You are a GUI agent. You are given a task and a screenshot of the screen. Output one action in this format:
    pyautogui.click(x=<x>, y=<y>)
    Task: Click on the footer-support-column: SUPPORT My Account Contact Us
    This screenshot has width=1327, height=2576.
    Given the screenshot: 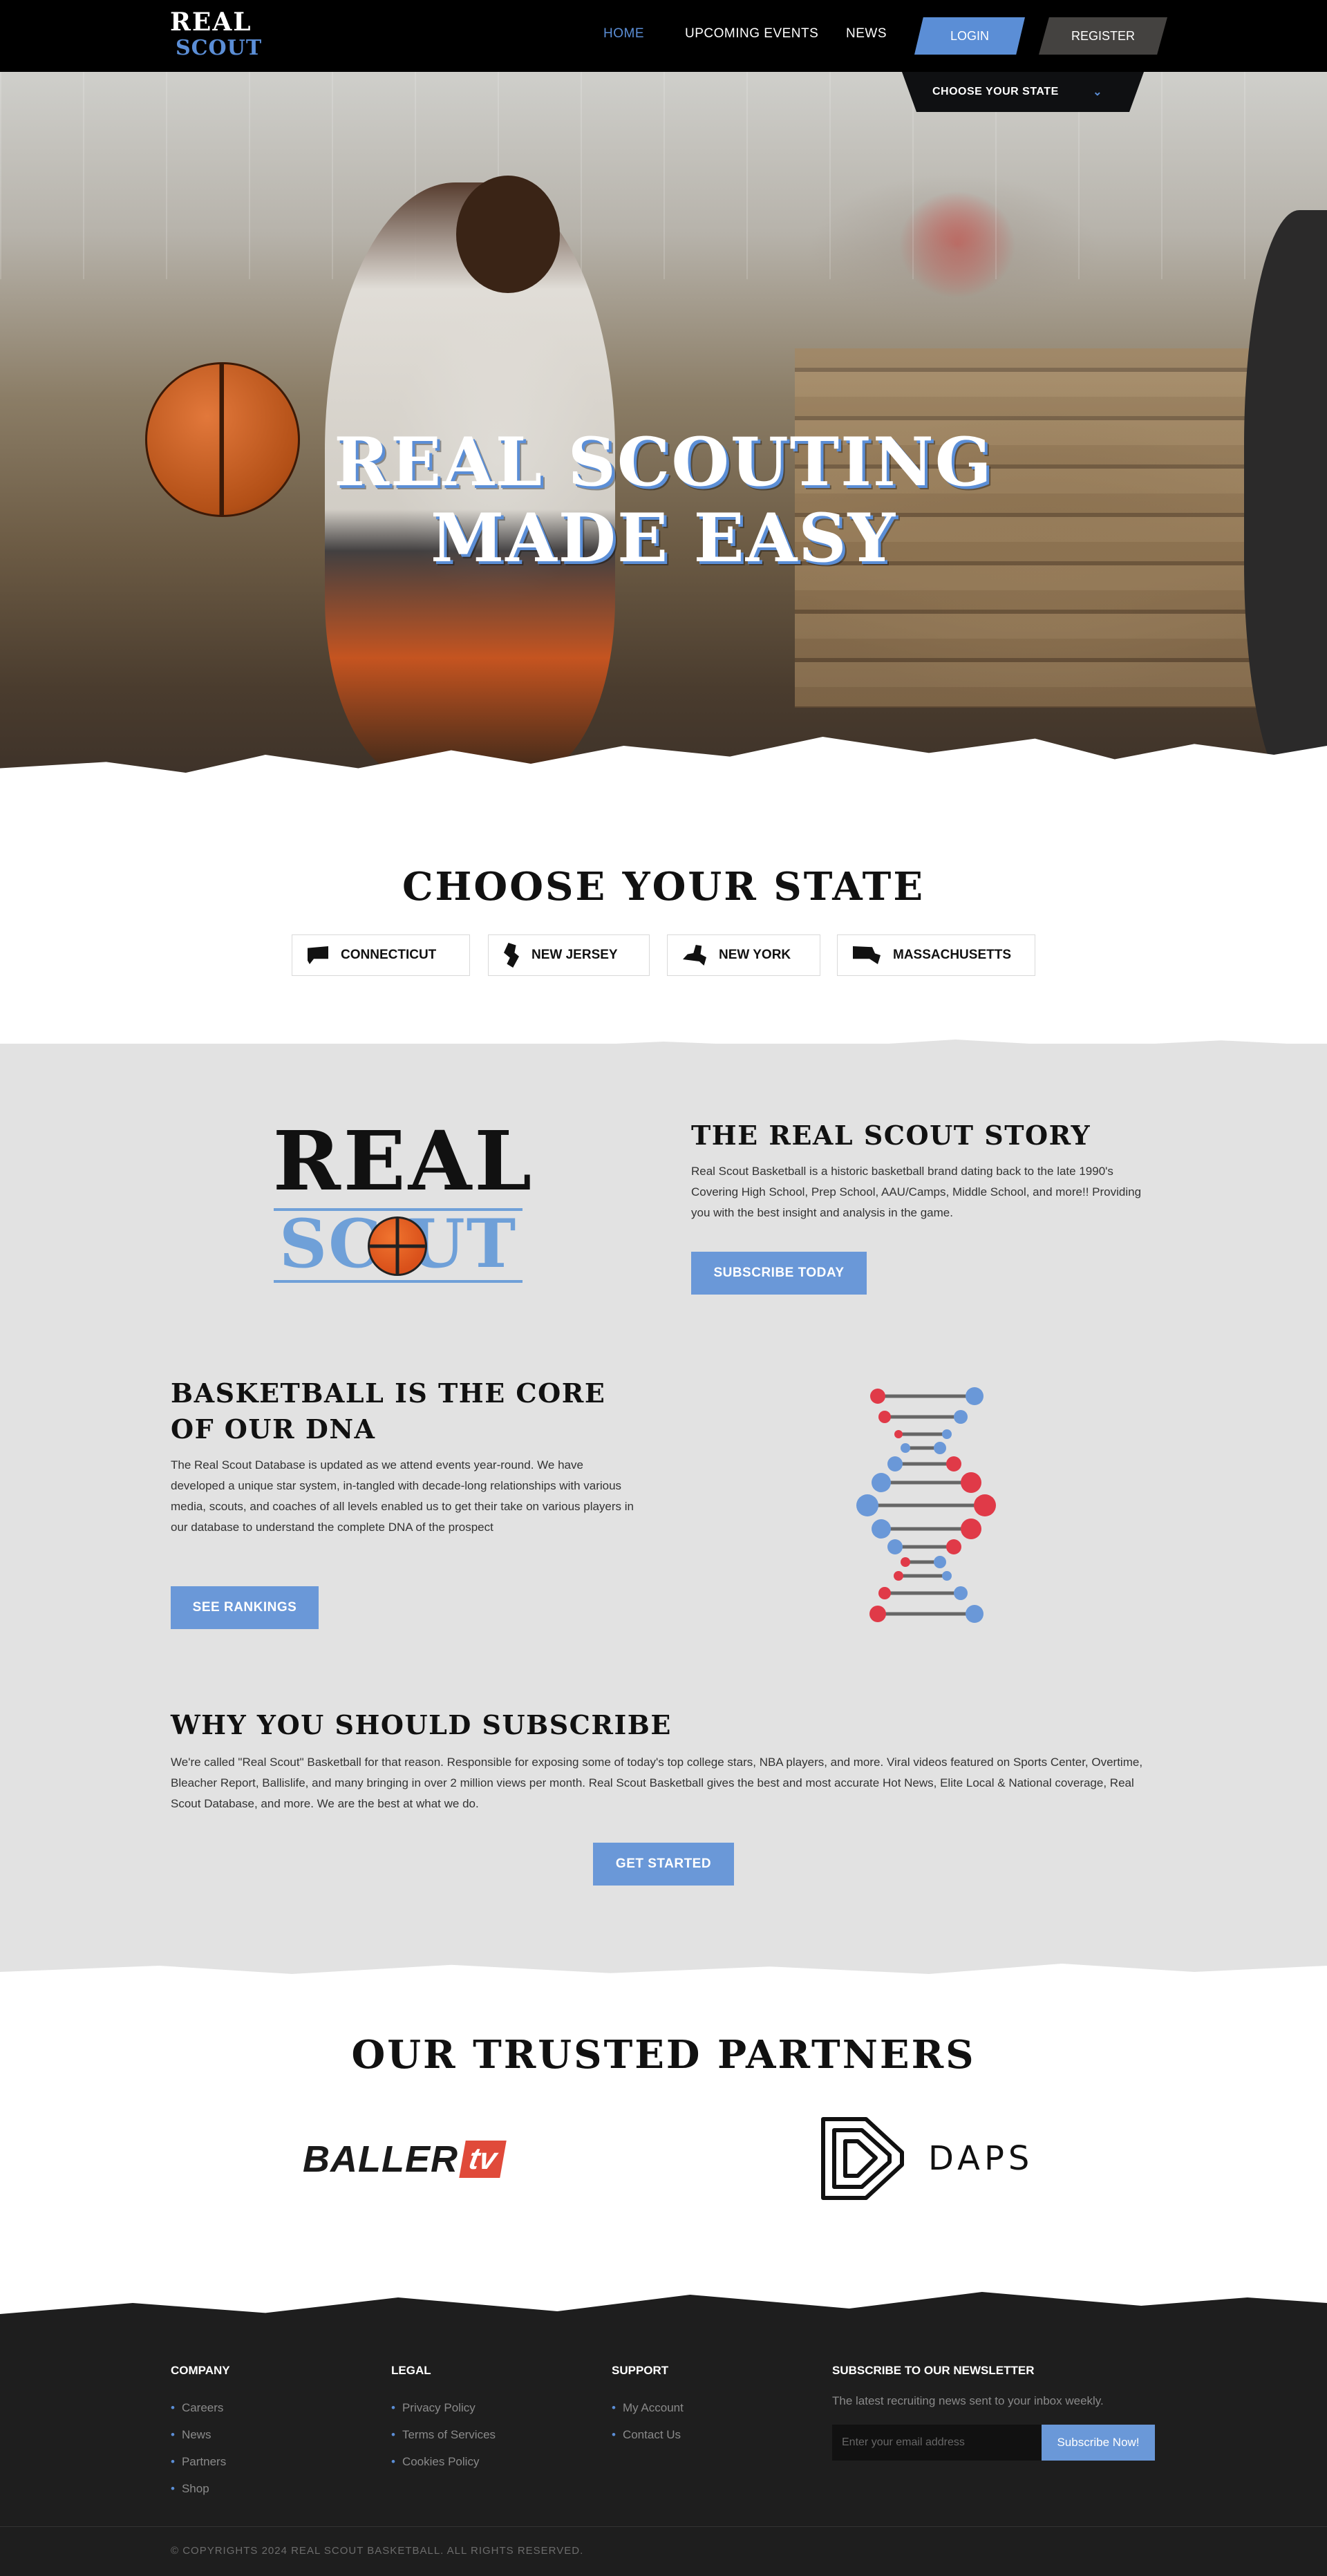 What is the action you would take?
    pyautogui.click(x=648, y=2406)
    